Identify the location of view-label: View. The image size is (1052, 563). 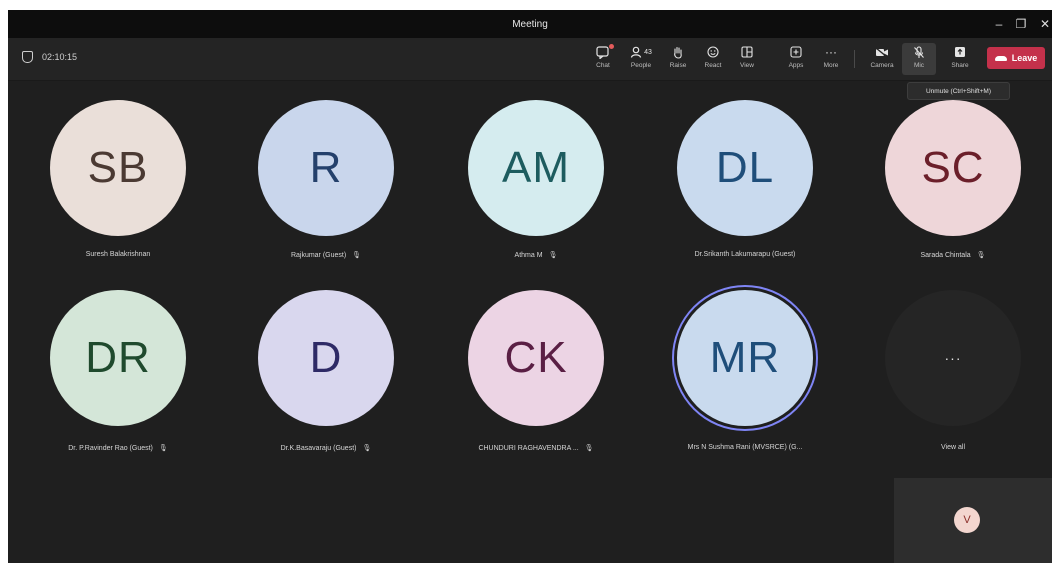
(747, 65).